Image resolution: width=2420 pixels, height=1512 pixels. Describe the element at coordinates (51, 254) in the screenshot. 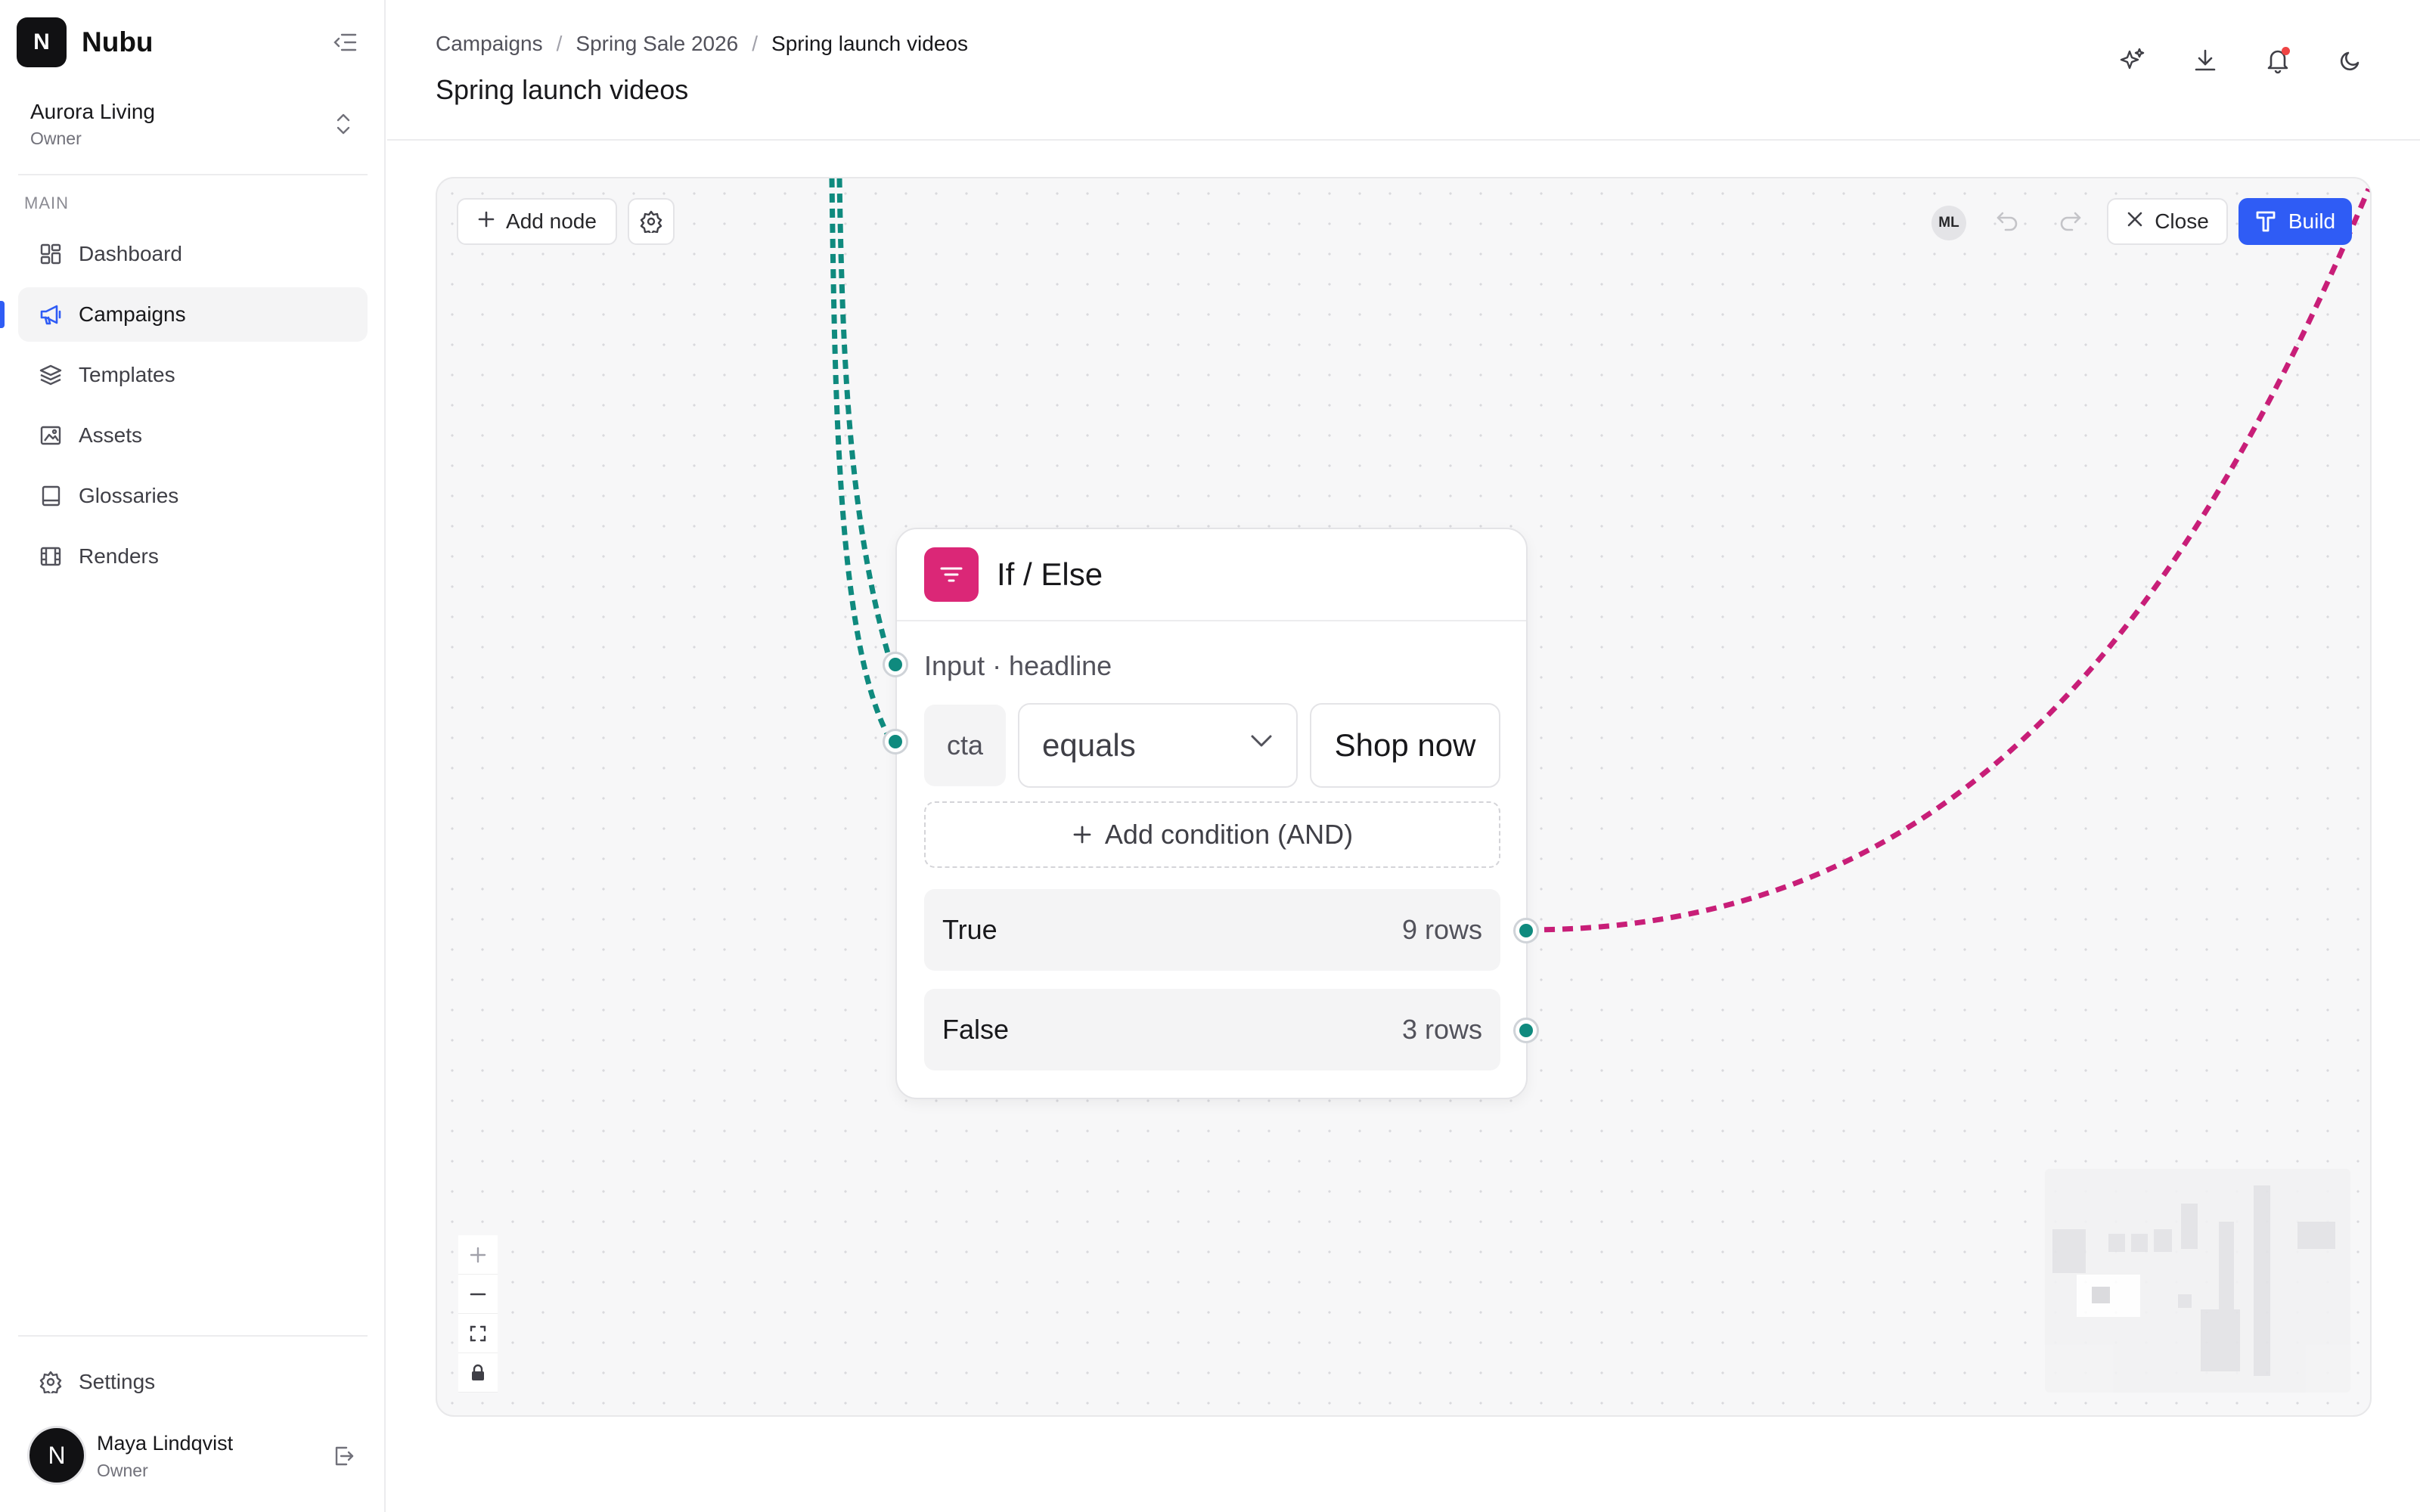

I see `dashboard-icon` at that location.